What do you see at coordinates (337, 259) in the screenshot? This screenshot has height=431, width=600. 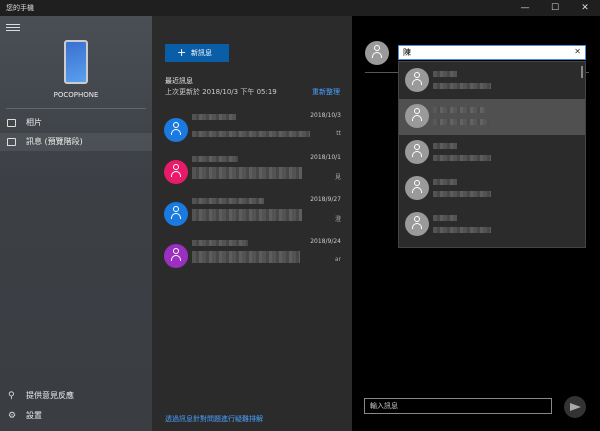 I see `conversation-preview-tail: ar` at bounding box center [337, 259].